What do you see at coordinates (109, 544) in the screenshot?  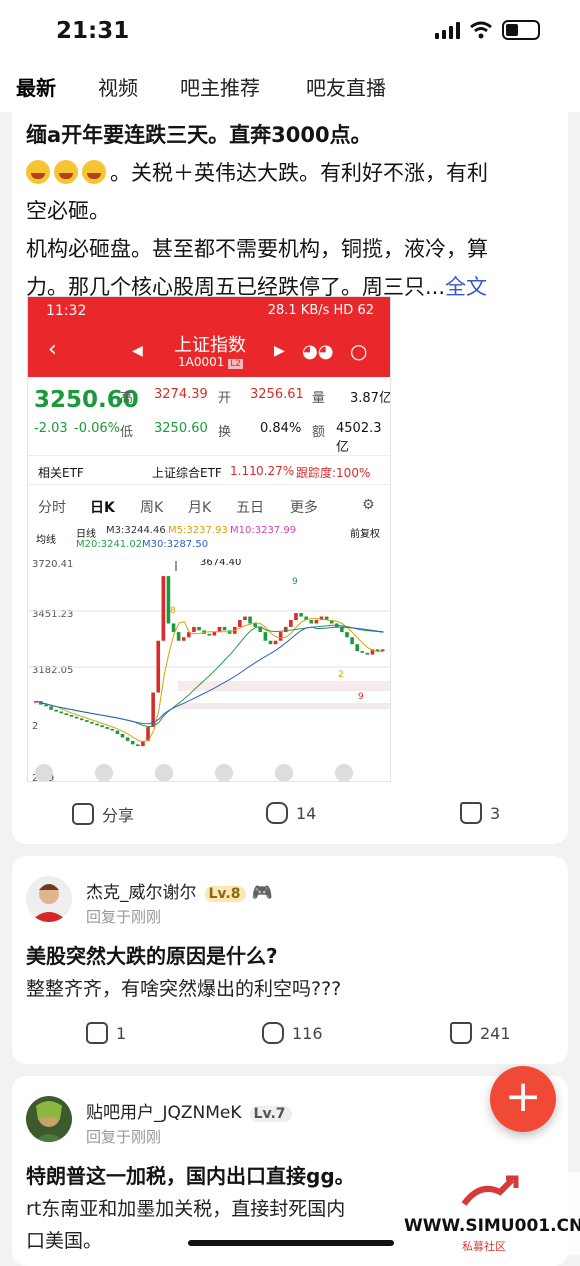 I see `ma-m20: M20:3241.02` at bounding box center [109, 544].